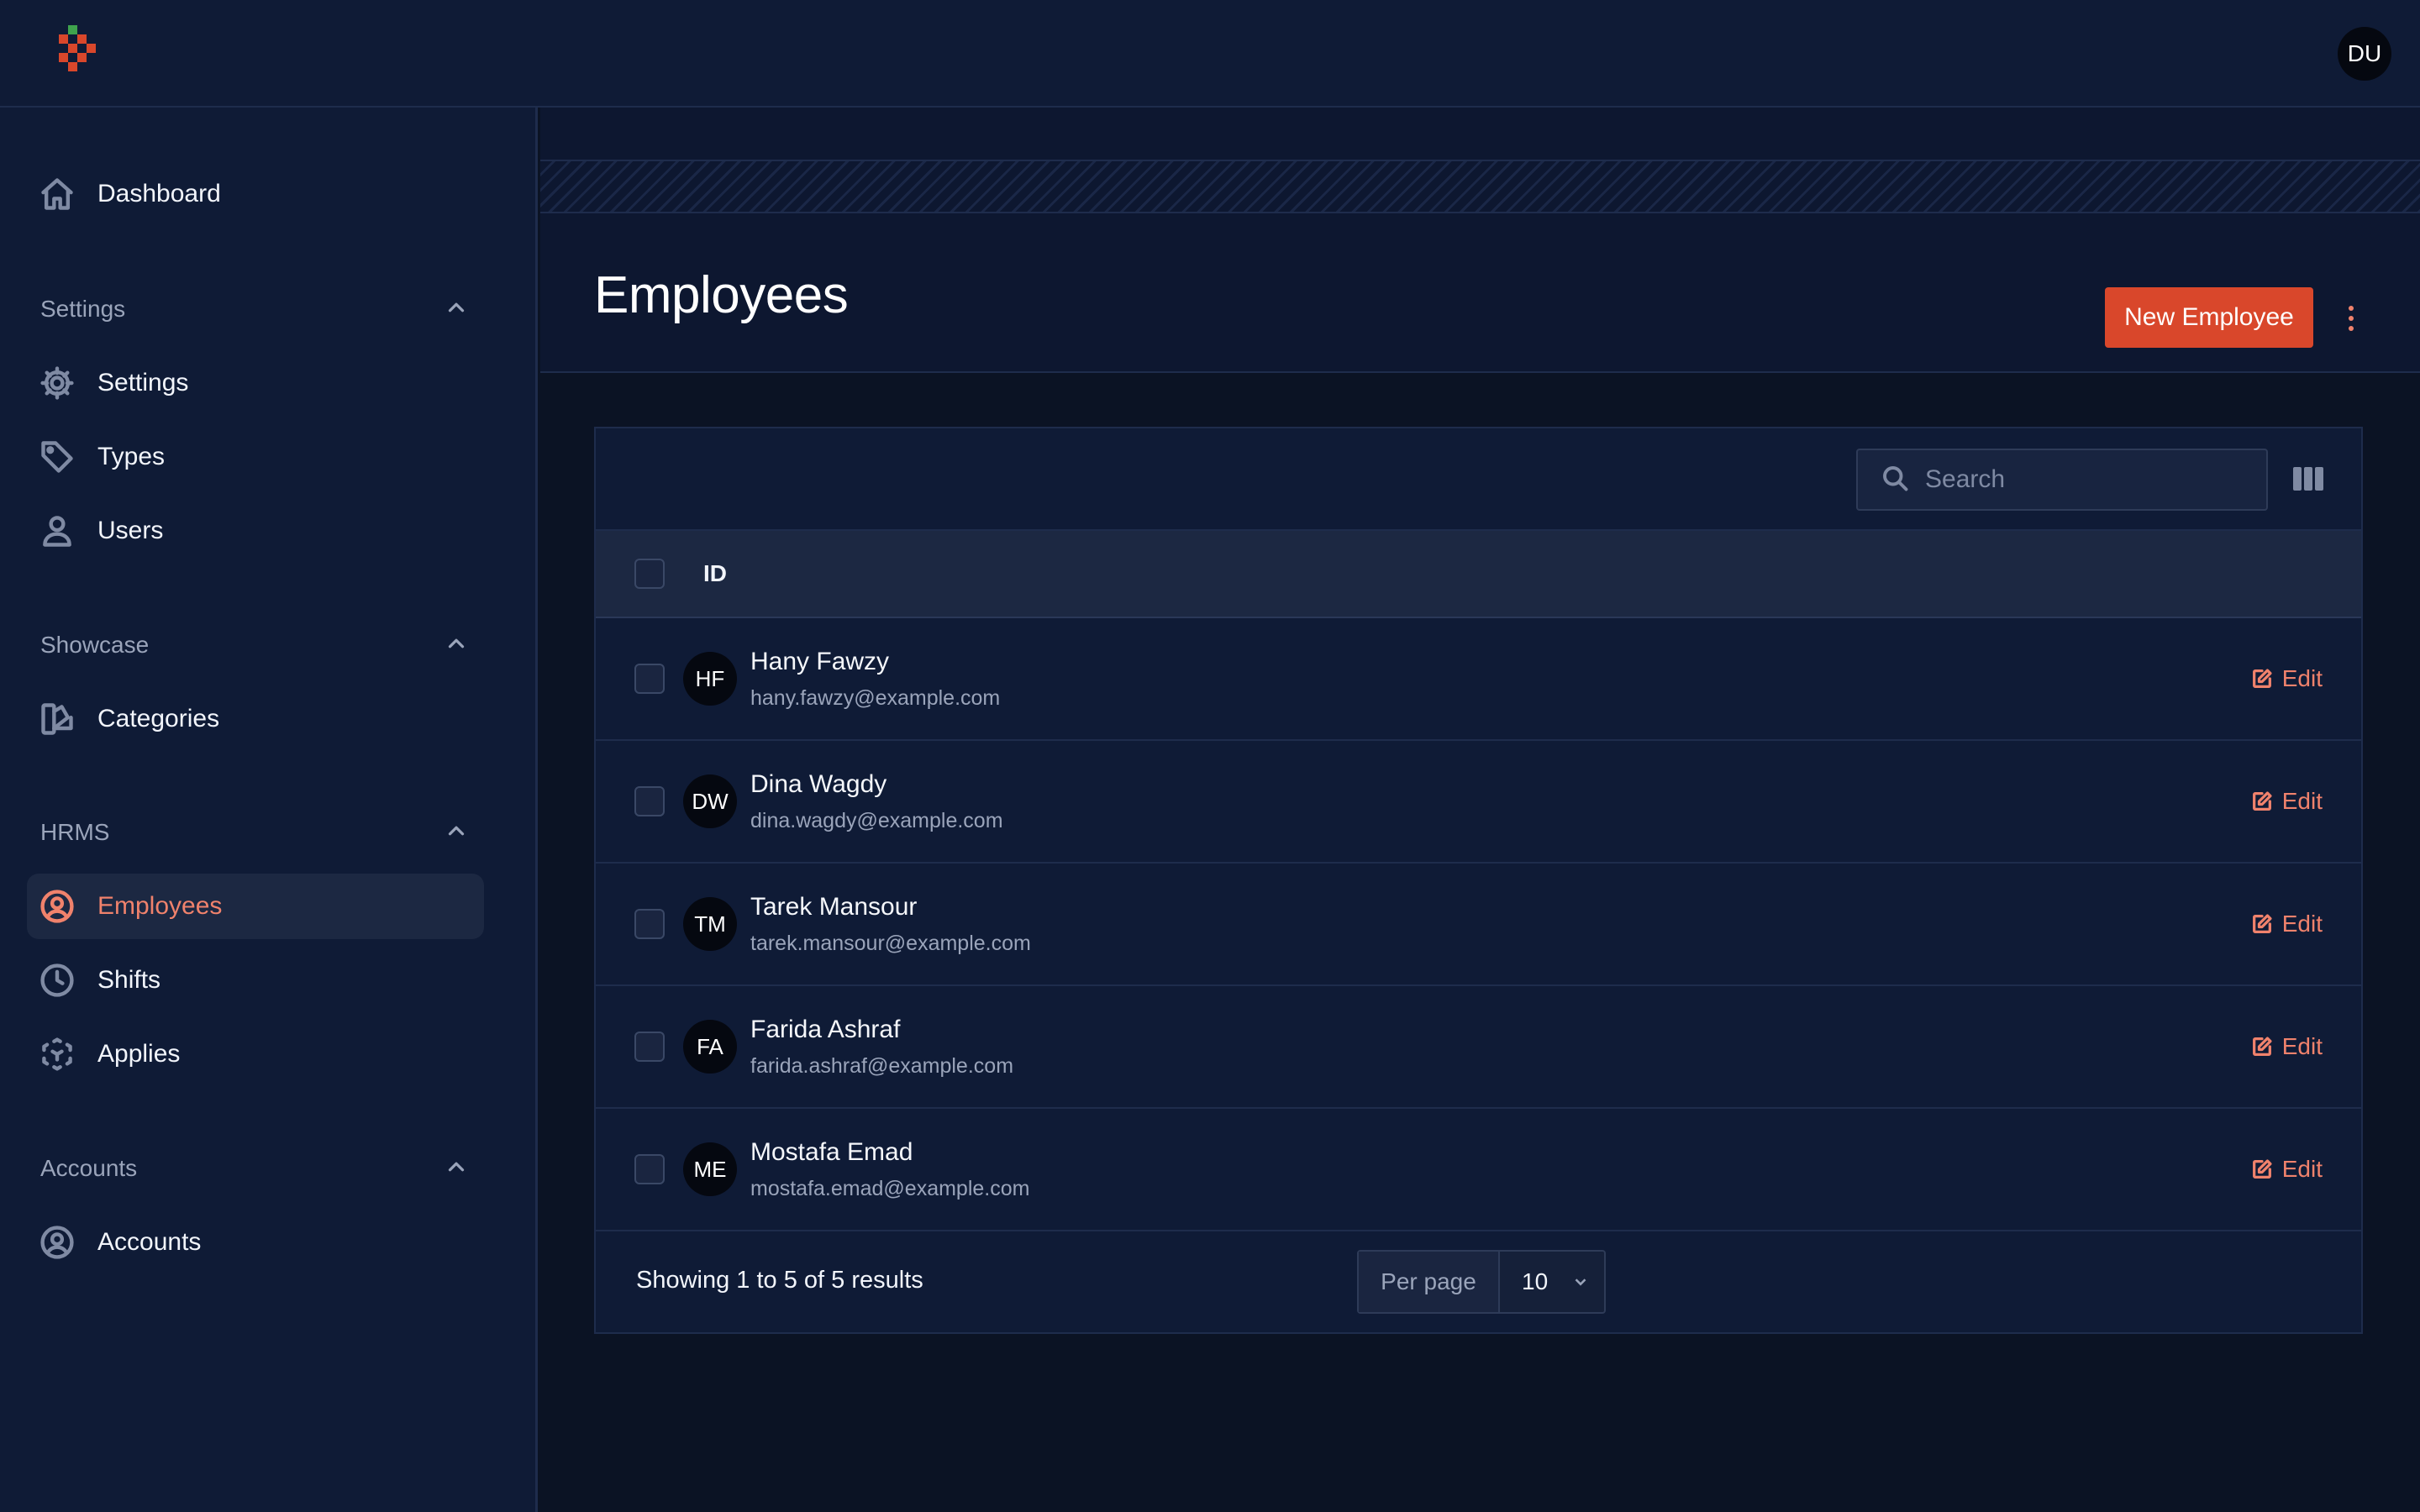 The width and height of the screenshot is (2420, 1512). What do you see at coordinates (143, 382) in the screenshot?
I see `sidebar-item-label: Settings` at bounding box center [143, 382].